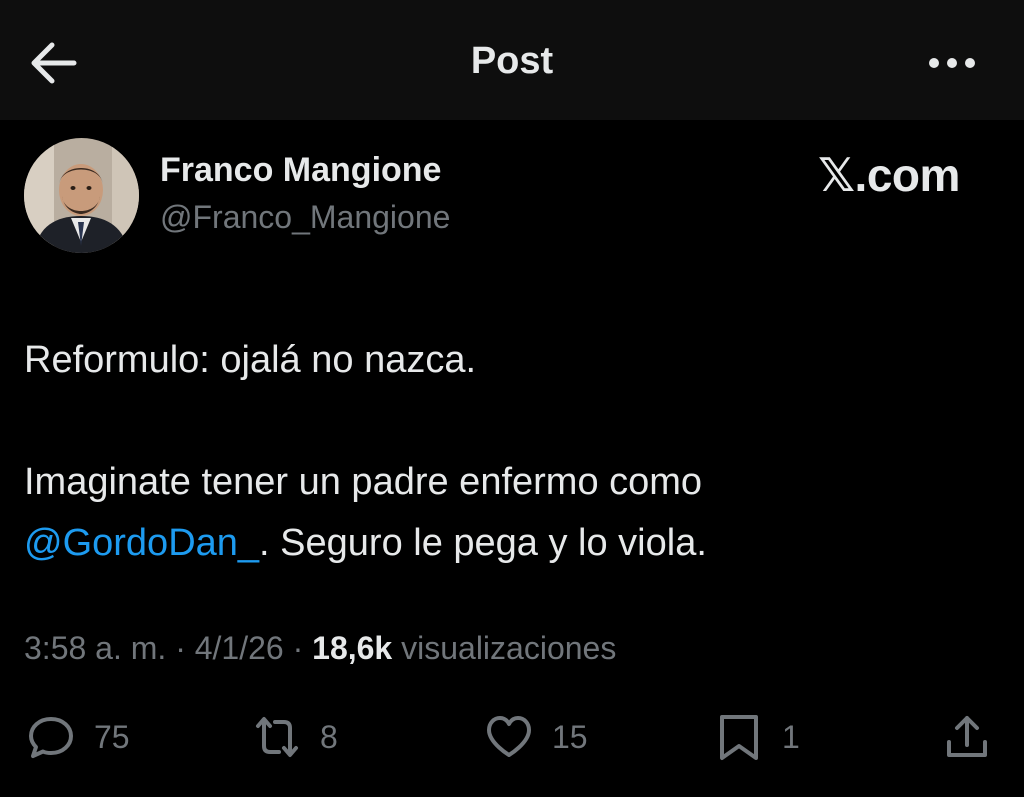 The height and width of the screenshot is (797, 1024). I want to click on author-display-name: Franco Mangione, so click(300, 170).